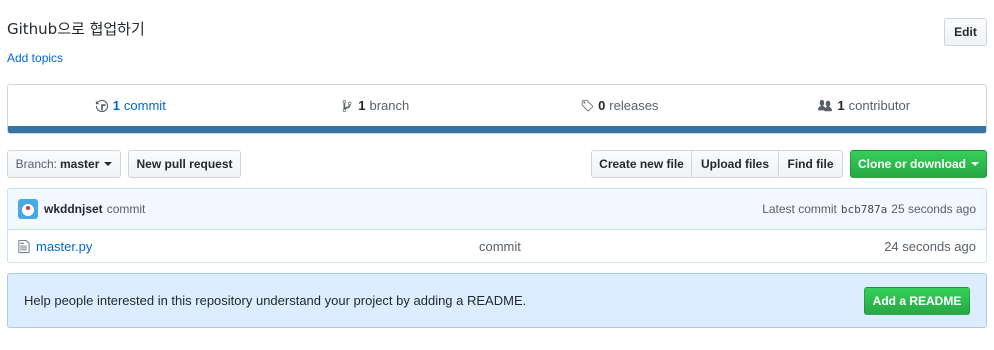  Describe the element at coordinates (64, 246) in the screenshot. I see `file-name-link: master.py` at that location.